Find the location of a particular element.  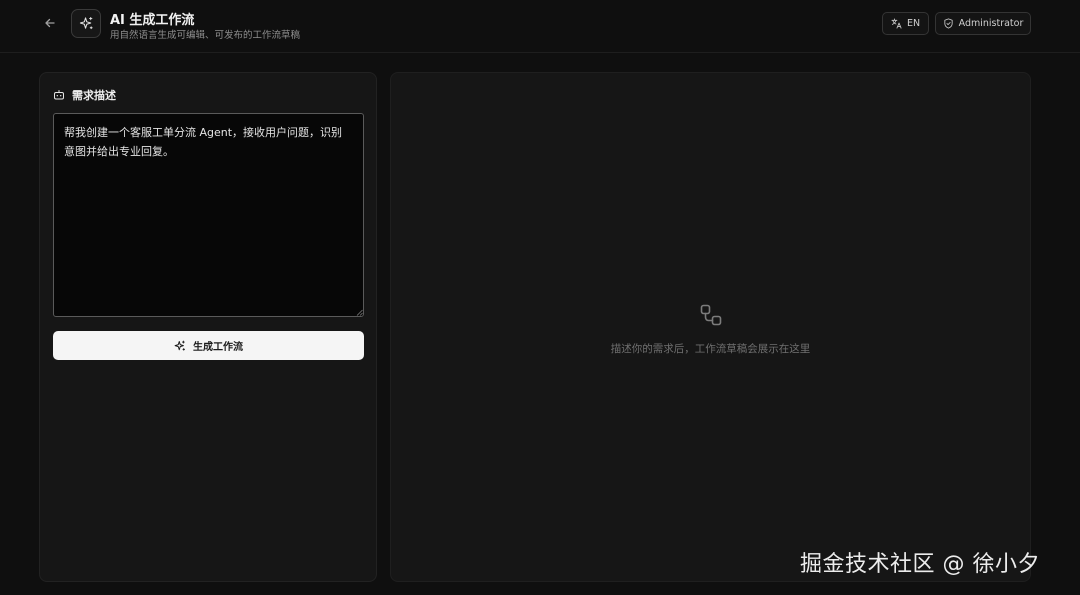

language-toggle-button: EN is located at coordinates (905, 23).